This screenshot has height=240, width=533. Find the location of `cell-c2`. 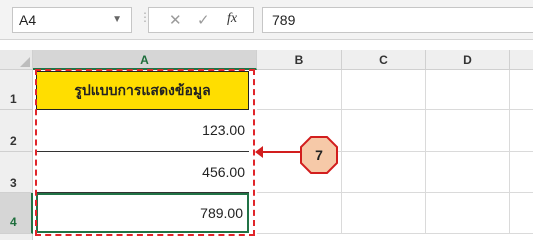

cell-c2 is located at coordinates (384, 131).